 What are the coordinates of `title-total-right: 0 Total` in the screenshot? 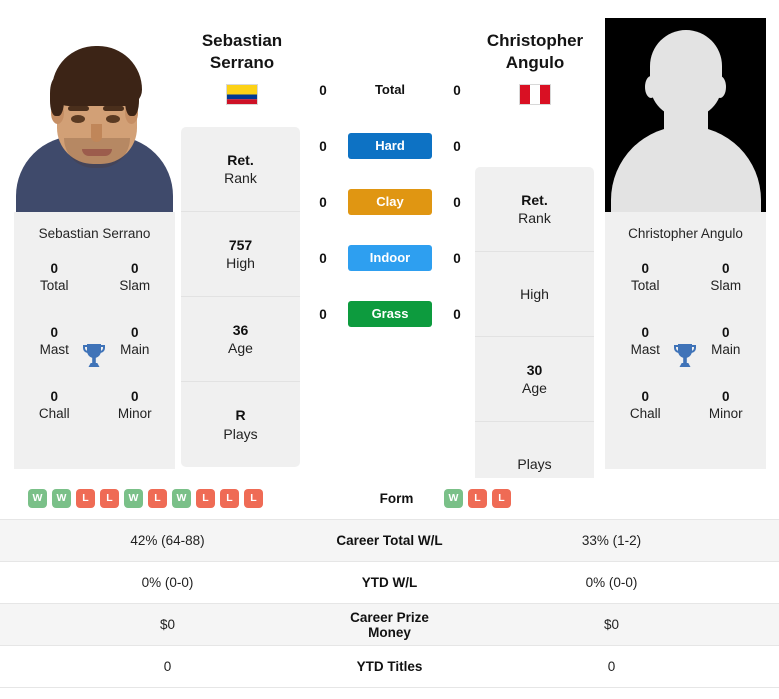 It's located at (645, 293).